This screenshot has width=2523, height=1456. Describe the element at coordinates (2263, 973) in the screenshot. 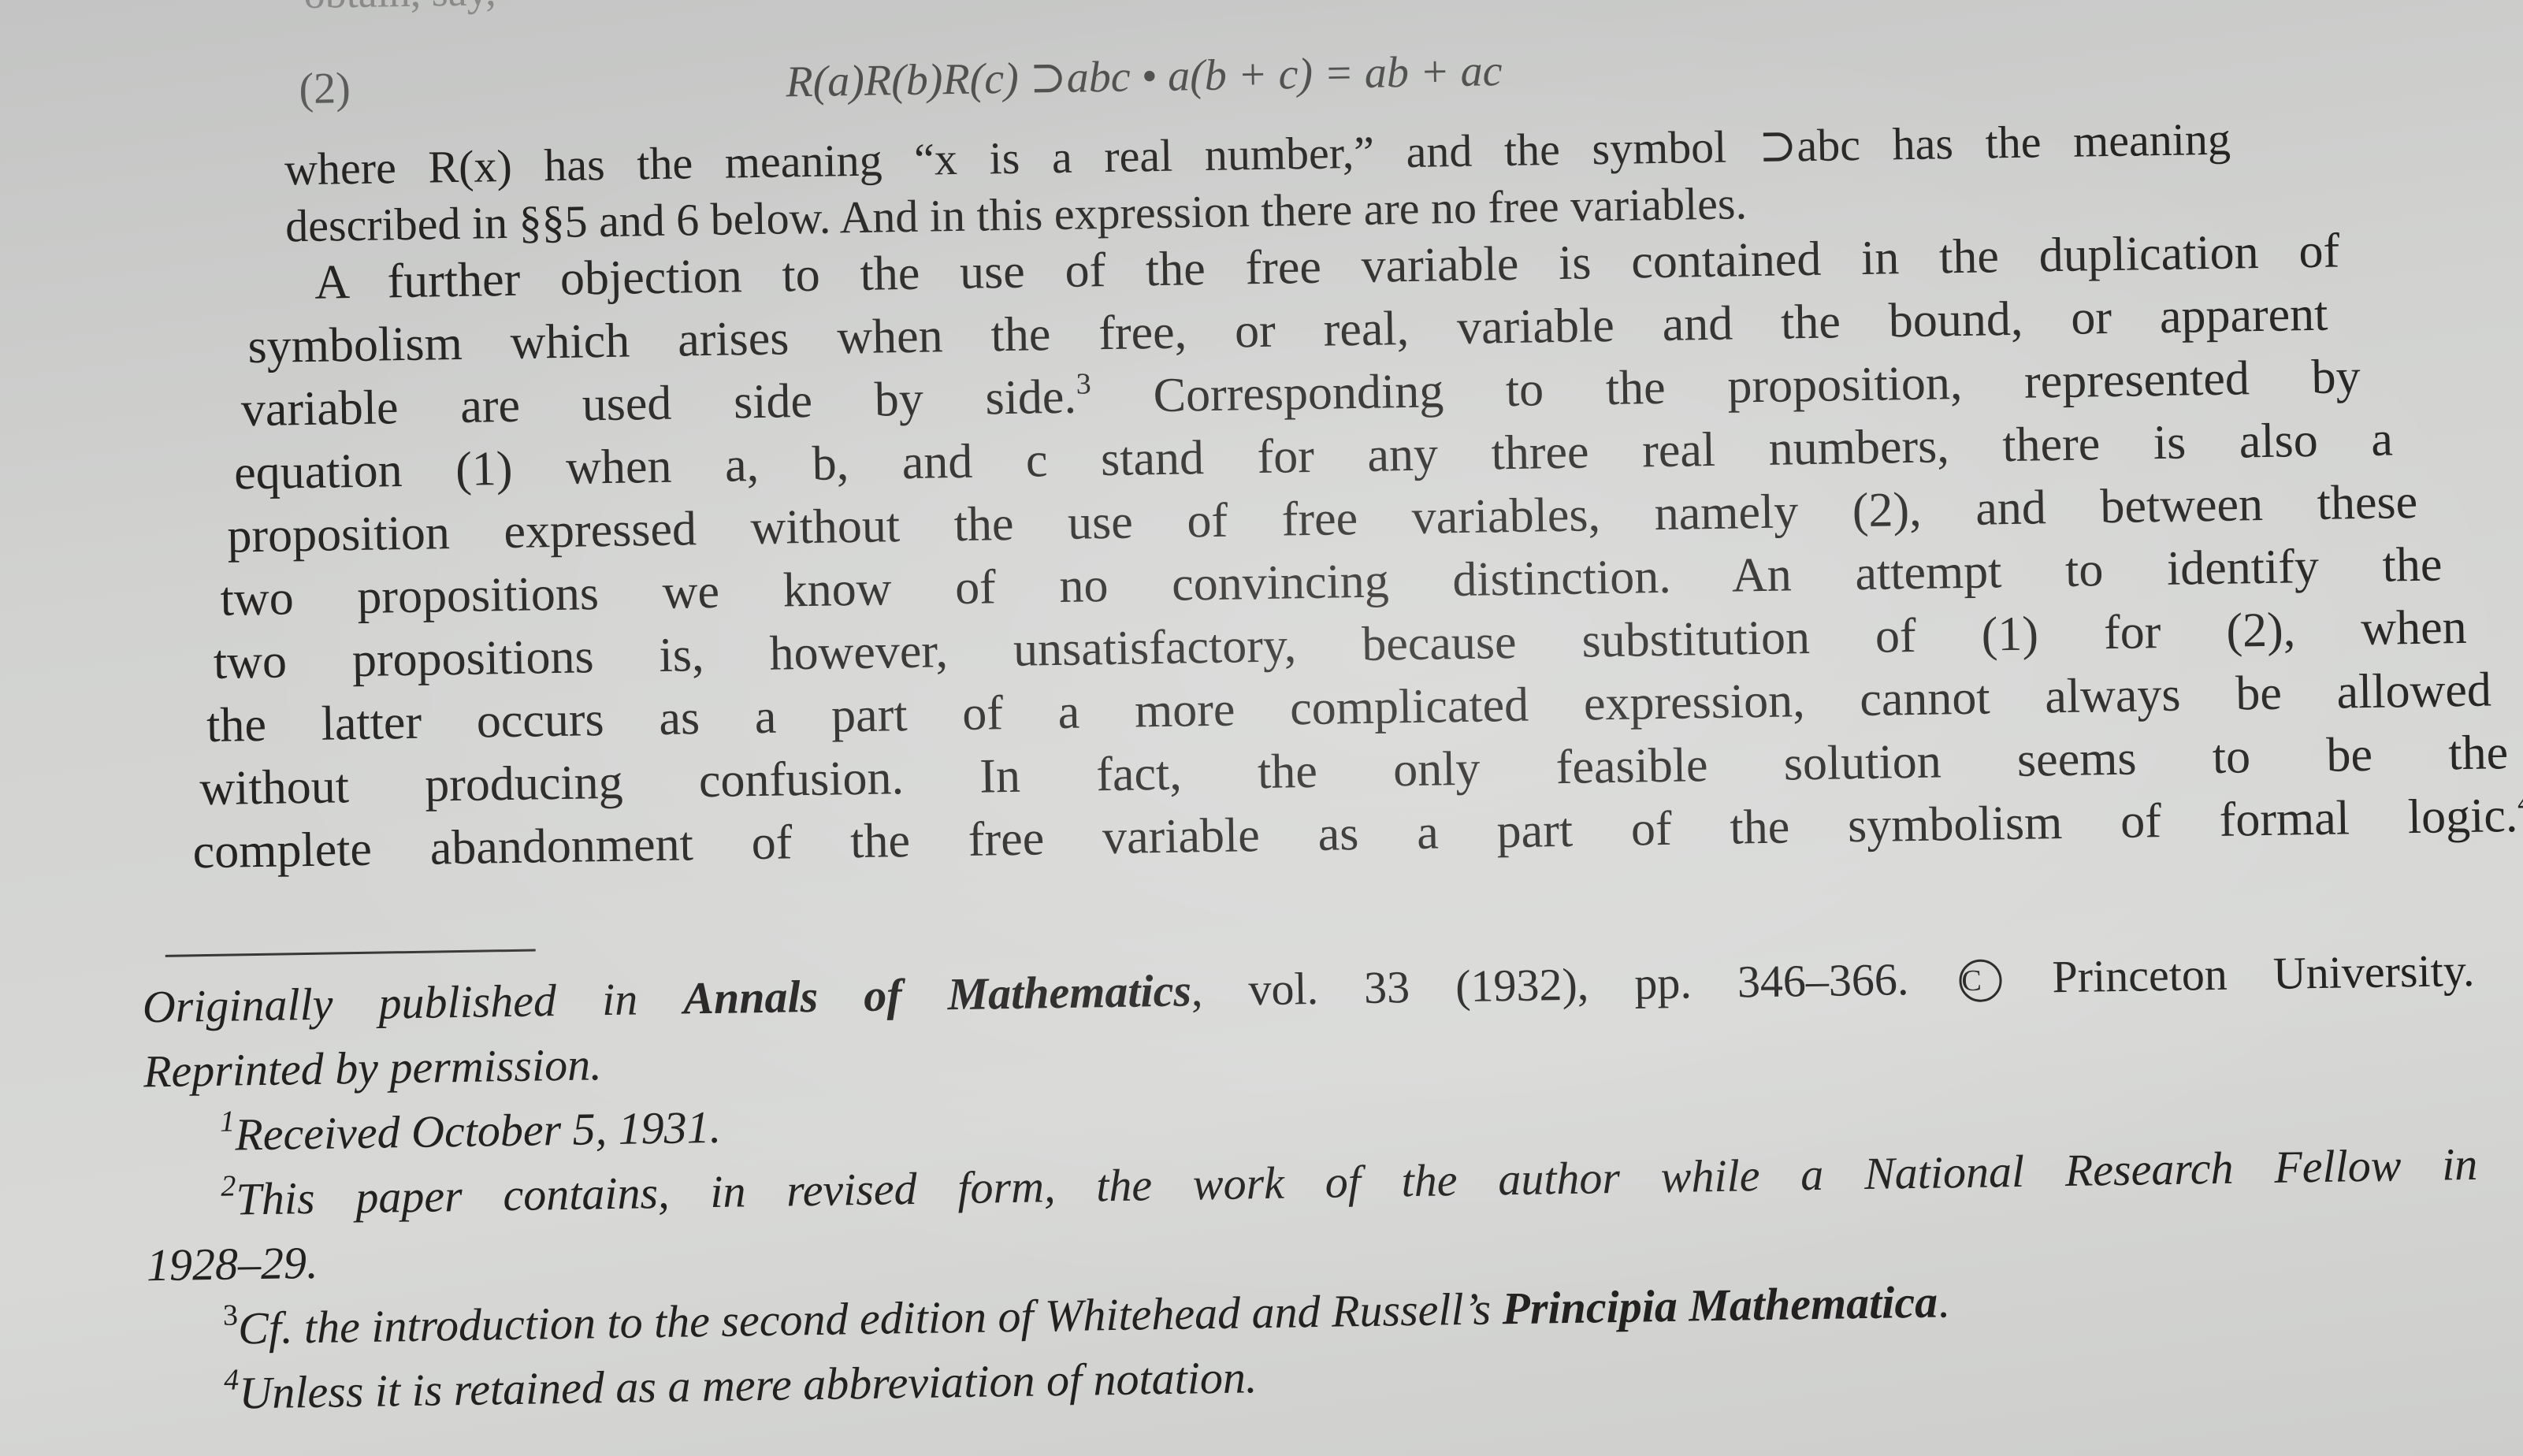

I see `copyright-holder: Princeton University.` at that location.